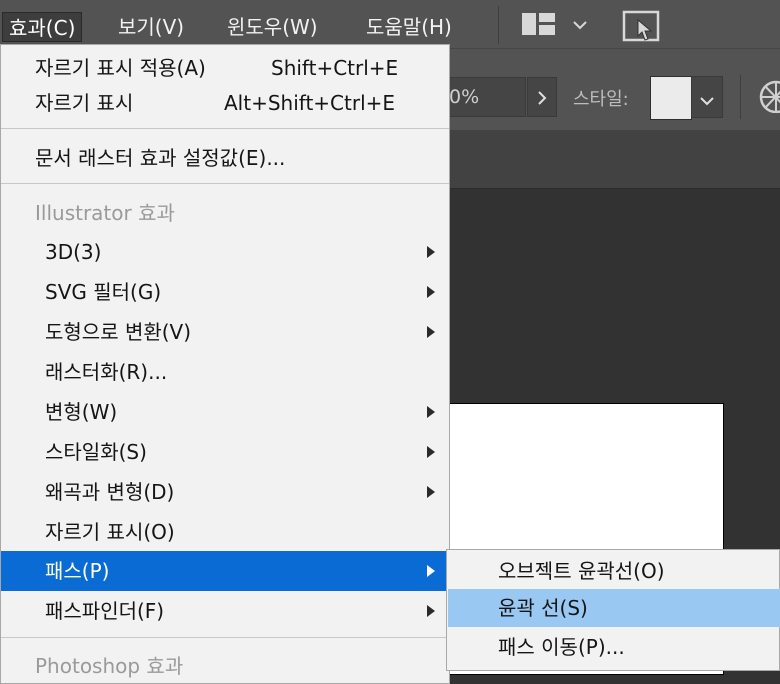  Describe the element at coordinates (151, 27) in the screenshot. I see `menu-view: 보기(V)` at that location.